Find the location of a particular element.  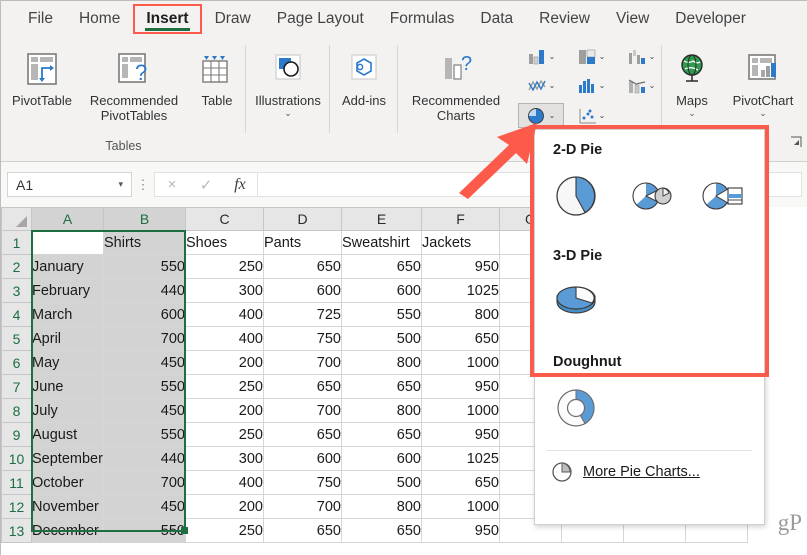

column-header-b: B is located at coordinates (144, 219).